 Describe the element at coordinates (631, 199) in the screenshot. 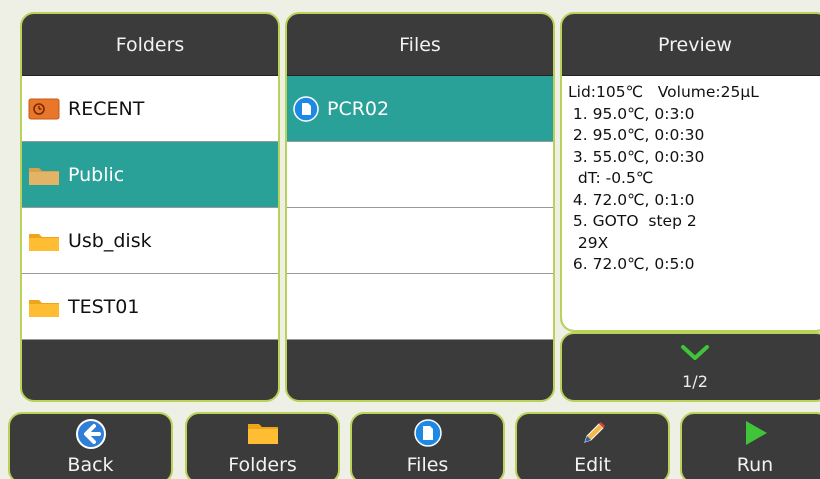

I see `preview-line: 4. 72.0℃, 0:1:0` at that location.